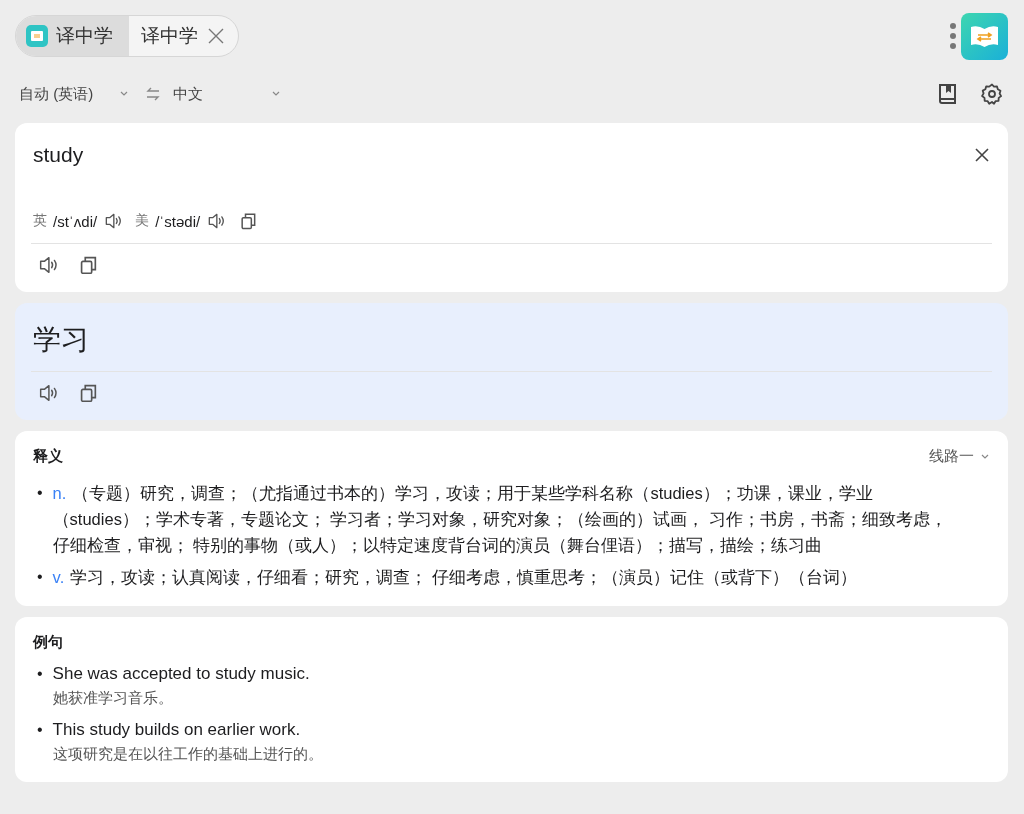 Image resolution: width=1024 pixels, height=814 pixels. What do you see at coordinates (61, 340) in the screenshot?
I see `translation-text: 学习` at bounding box center [61, 340].